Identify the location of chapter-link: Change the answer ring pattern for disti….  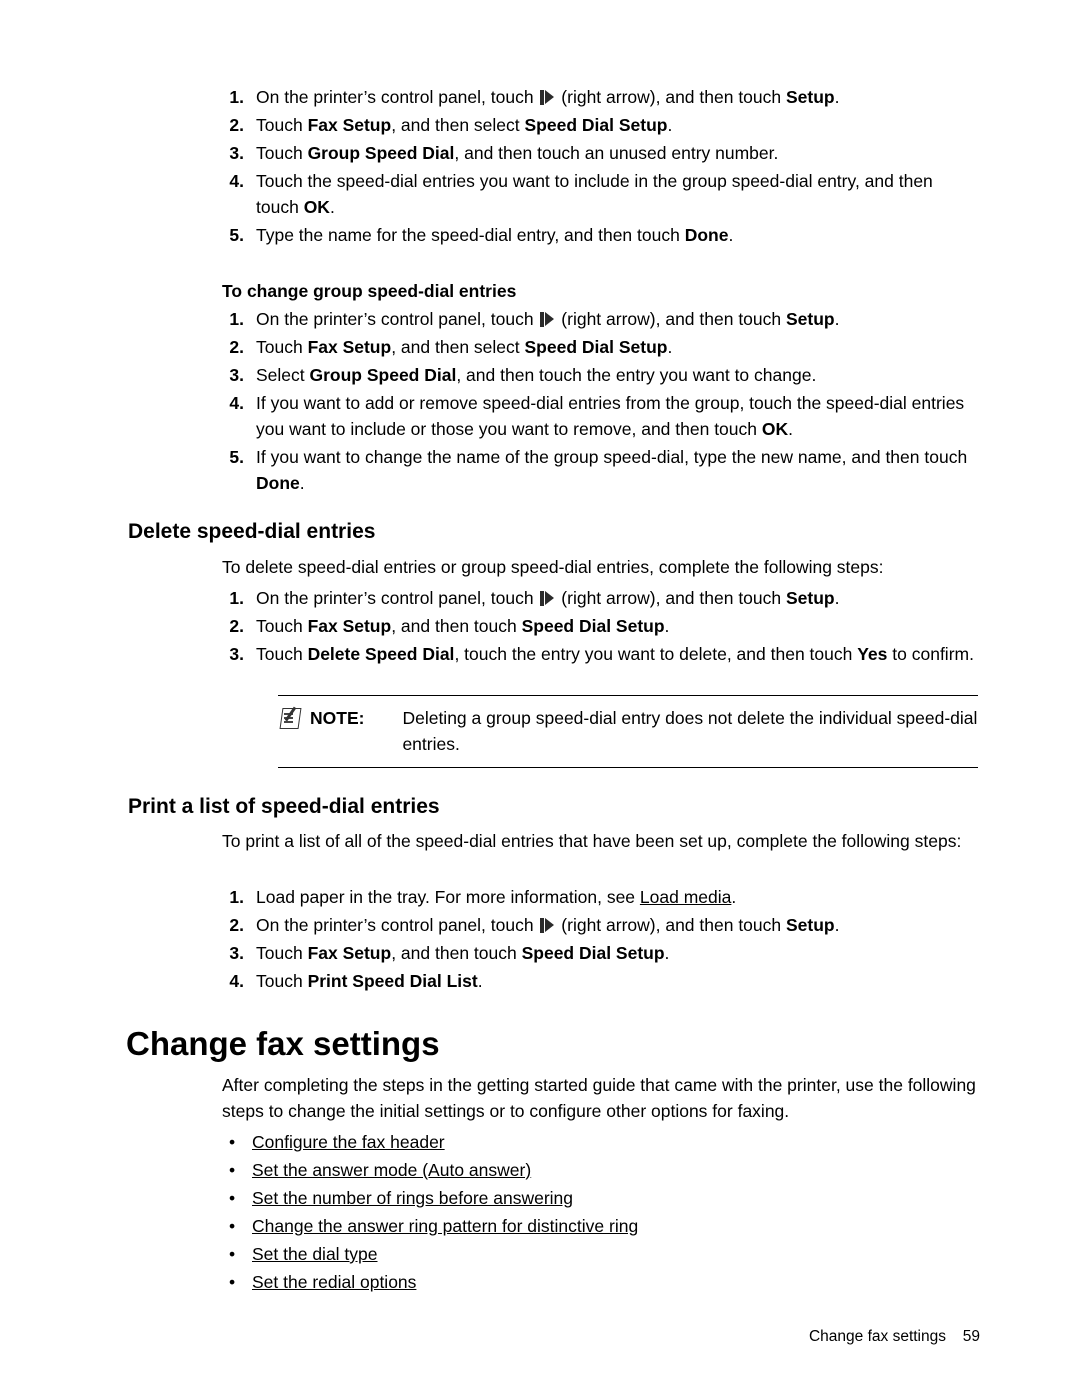
(445, 1226).